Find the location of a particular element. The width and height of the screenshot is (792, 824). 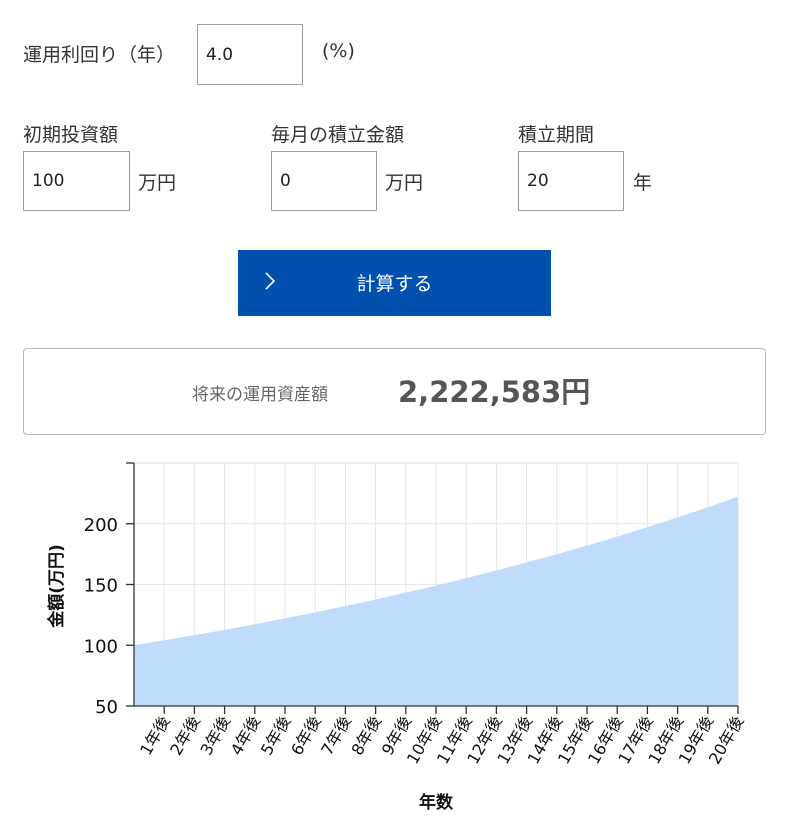

y-tick-label: 50 is located at coordinates (106, 707).